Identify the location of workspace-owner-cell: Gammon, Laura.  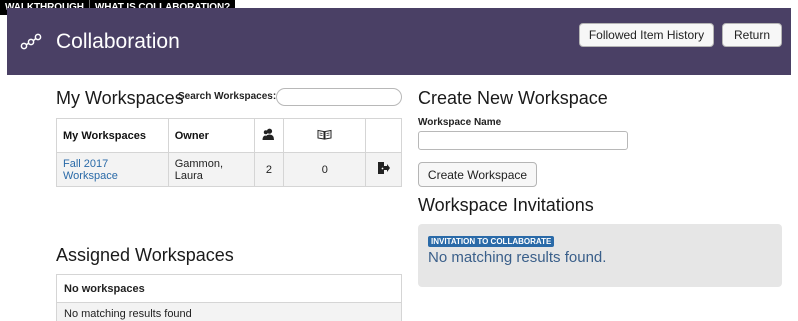
(211, 169).